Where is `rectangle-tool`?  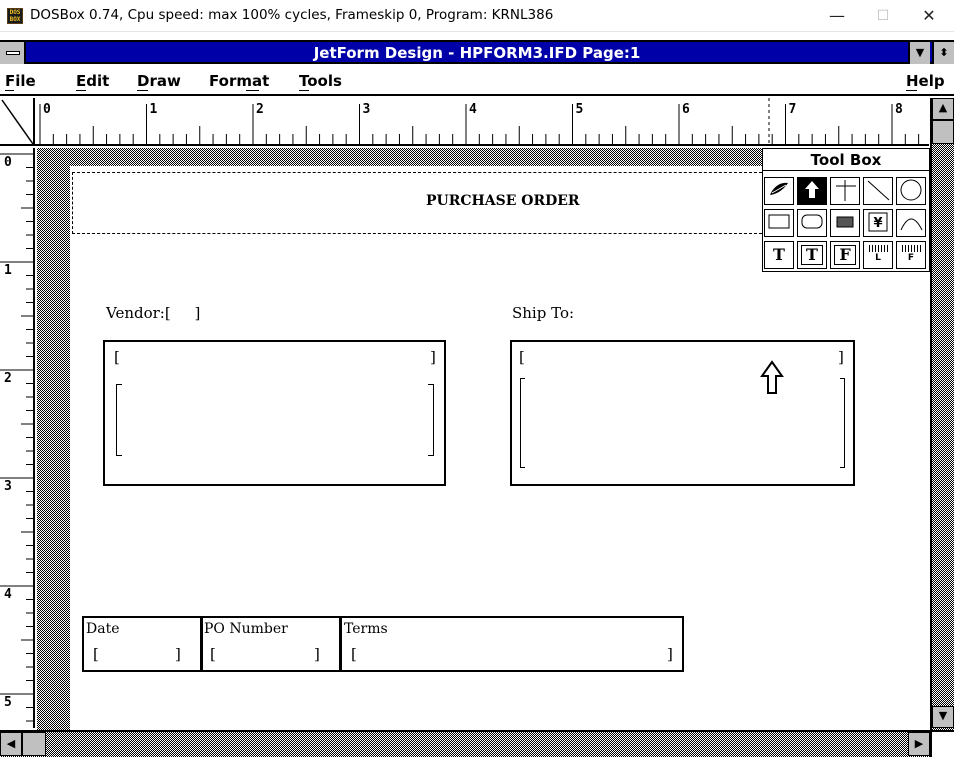 rectangle-tool is located at coordinates (779, 223).